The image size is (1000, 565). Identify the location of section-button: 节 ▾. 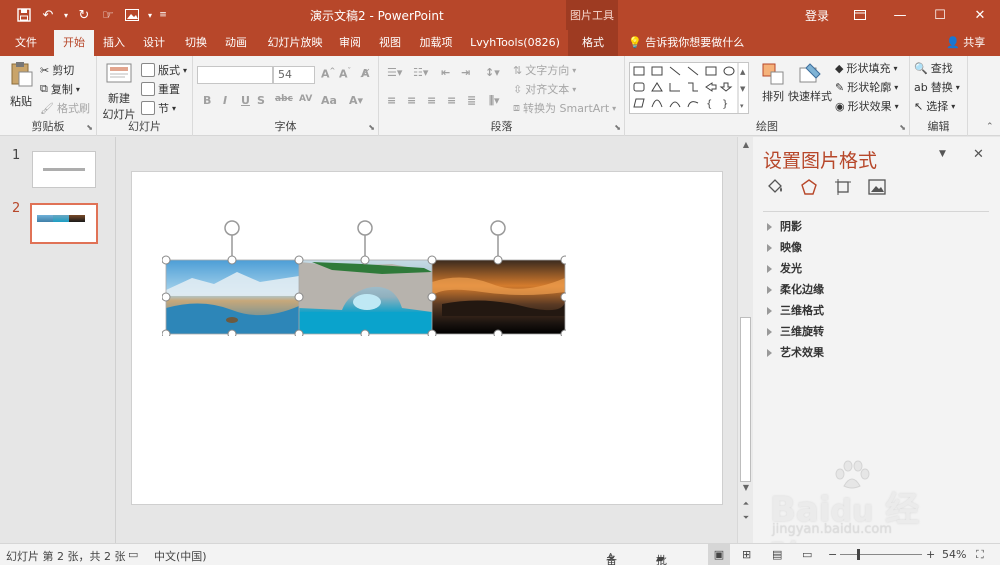
(158, 108).